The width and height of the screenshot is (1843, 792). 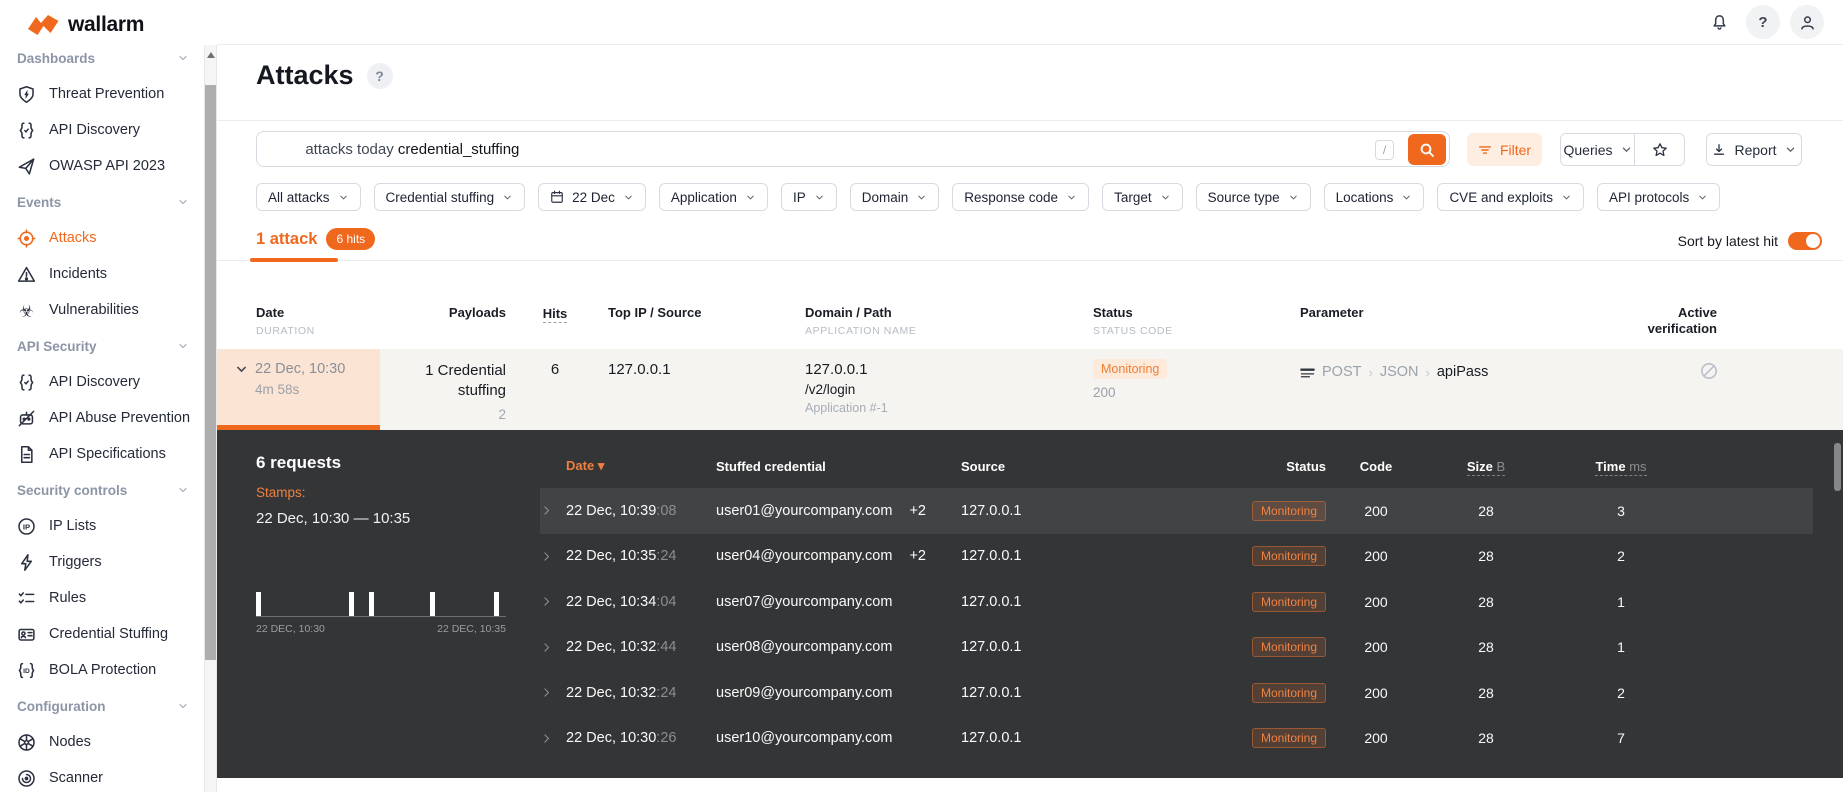 What do you see at coordinates (102, 526) in the screenshot?
I see `sidebar-item-ip-lists: IP IP Lists` at bounding box center [102, 526].